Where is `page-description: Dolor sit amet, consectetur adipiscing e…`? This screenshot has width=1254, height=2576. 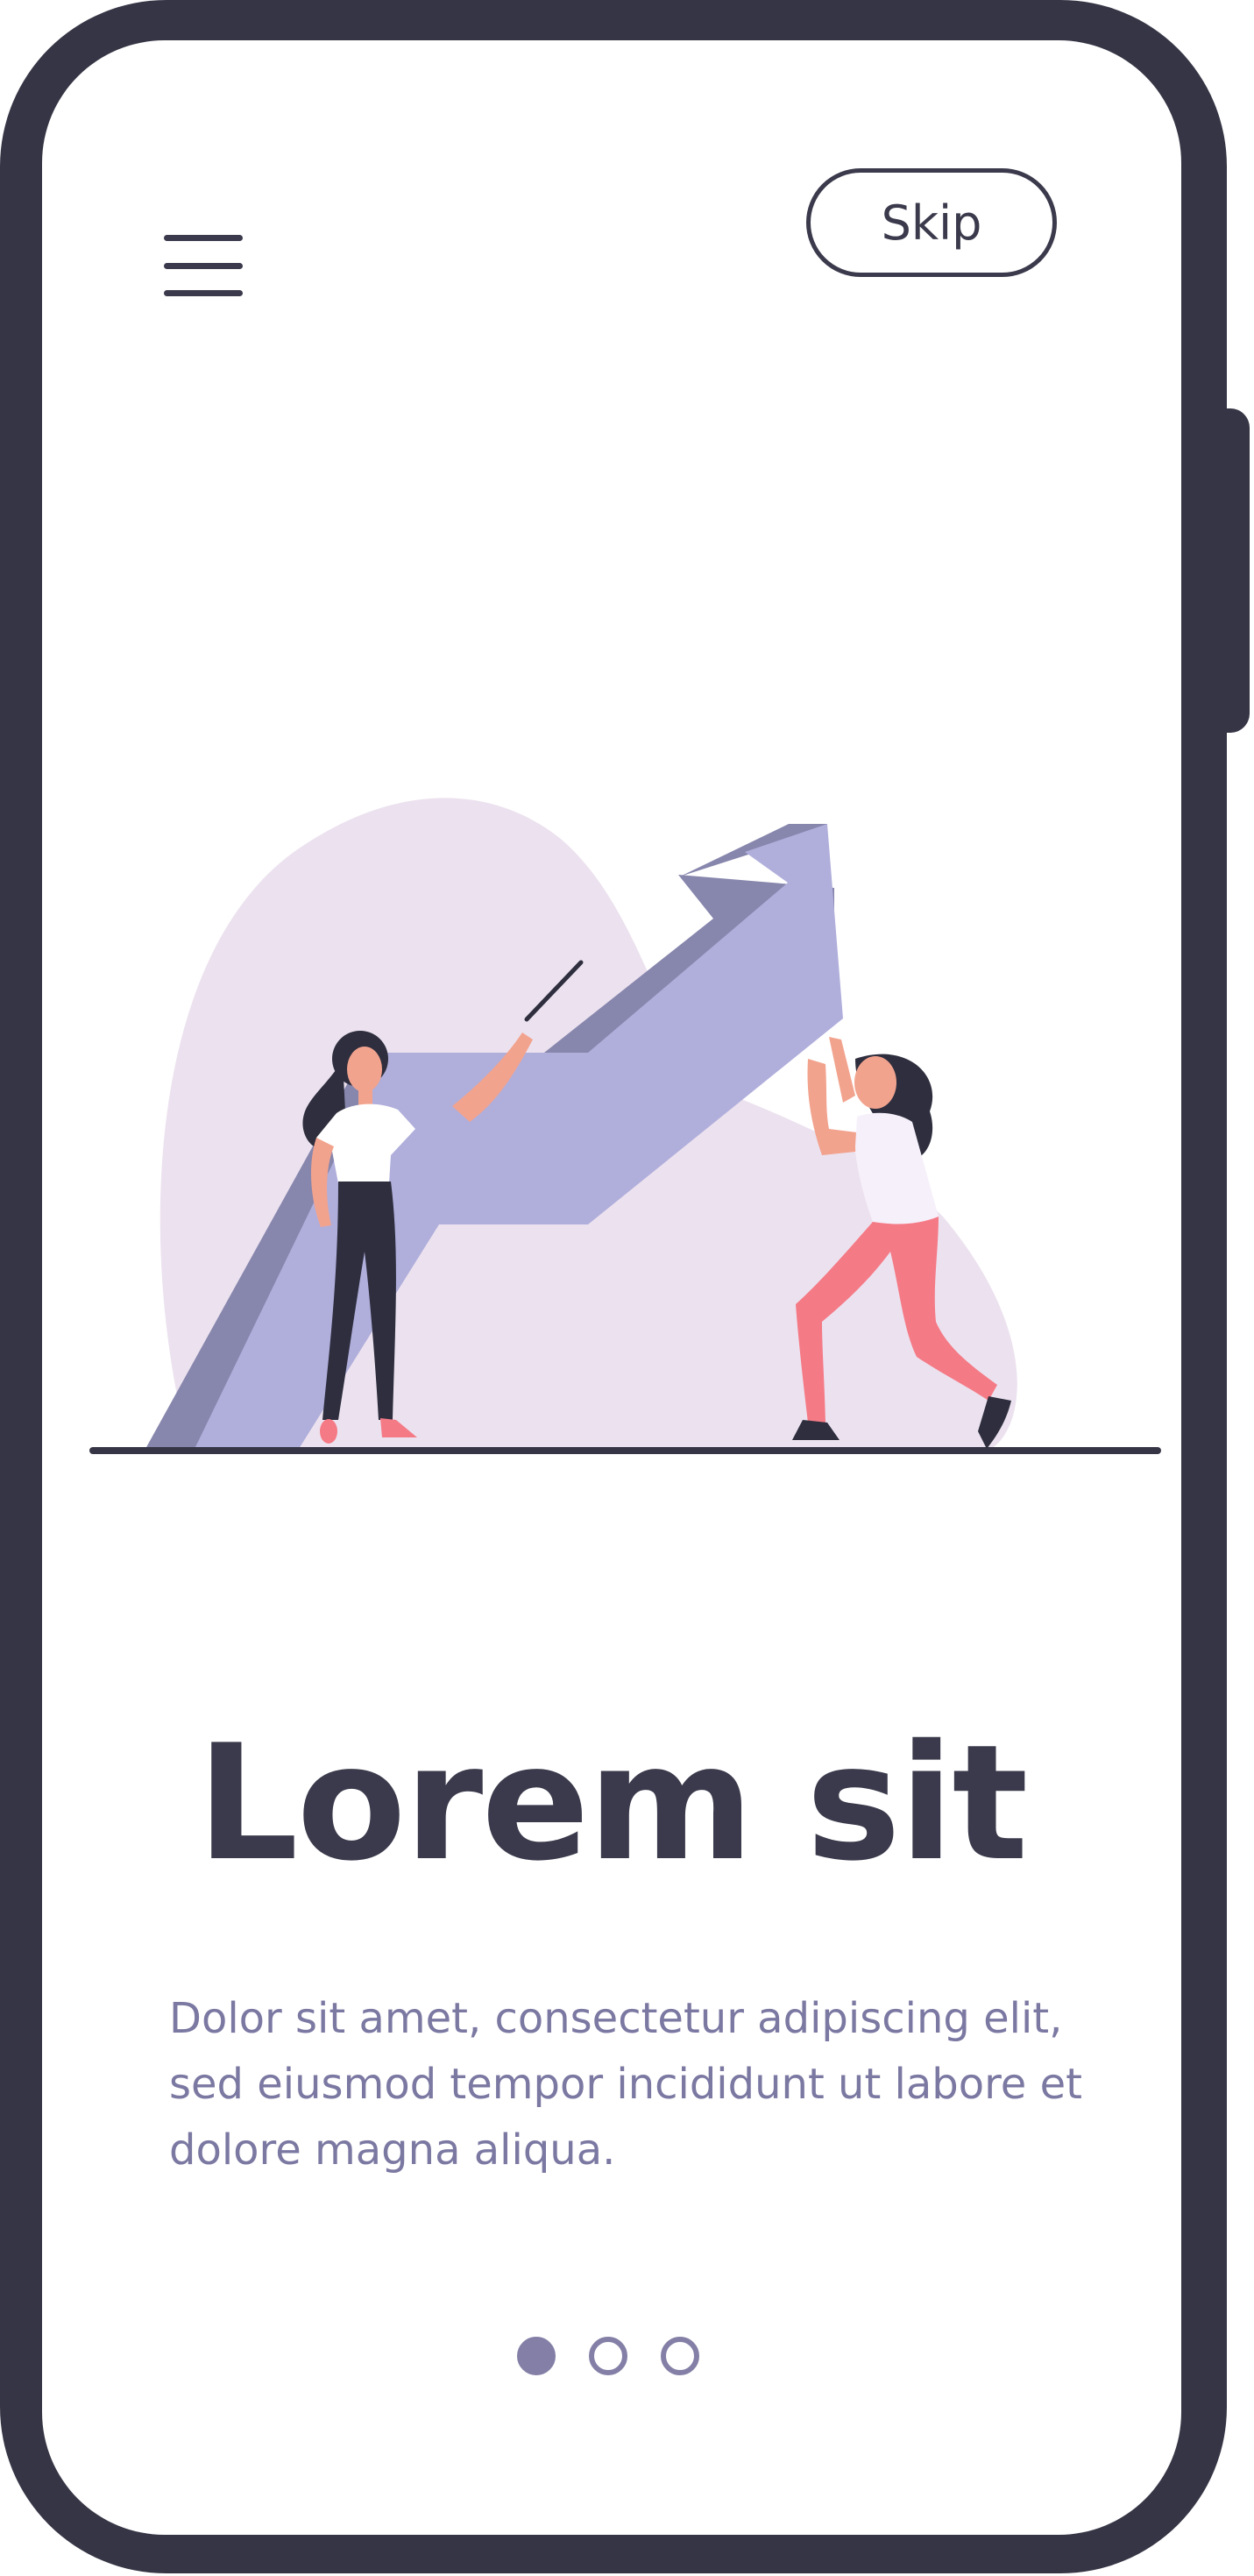
page-description: Dolor sit amet, consectetur adipiscing e… is located at coordinates (625, 2084).